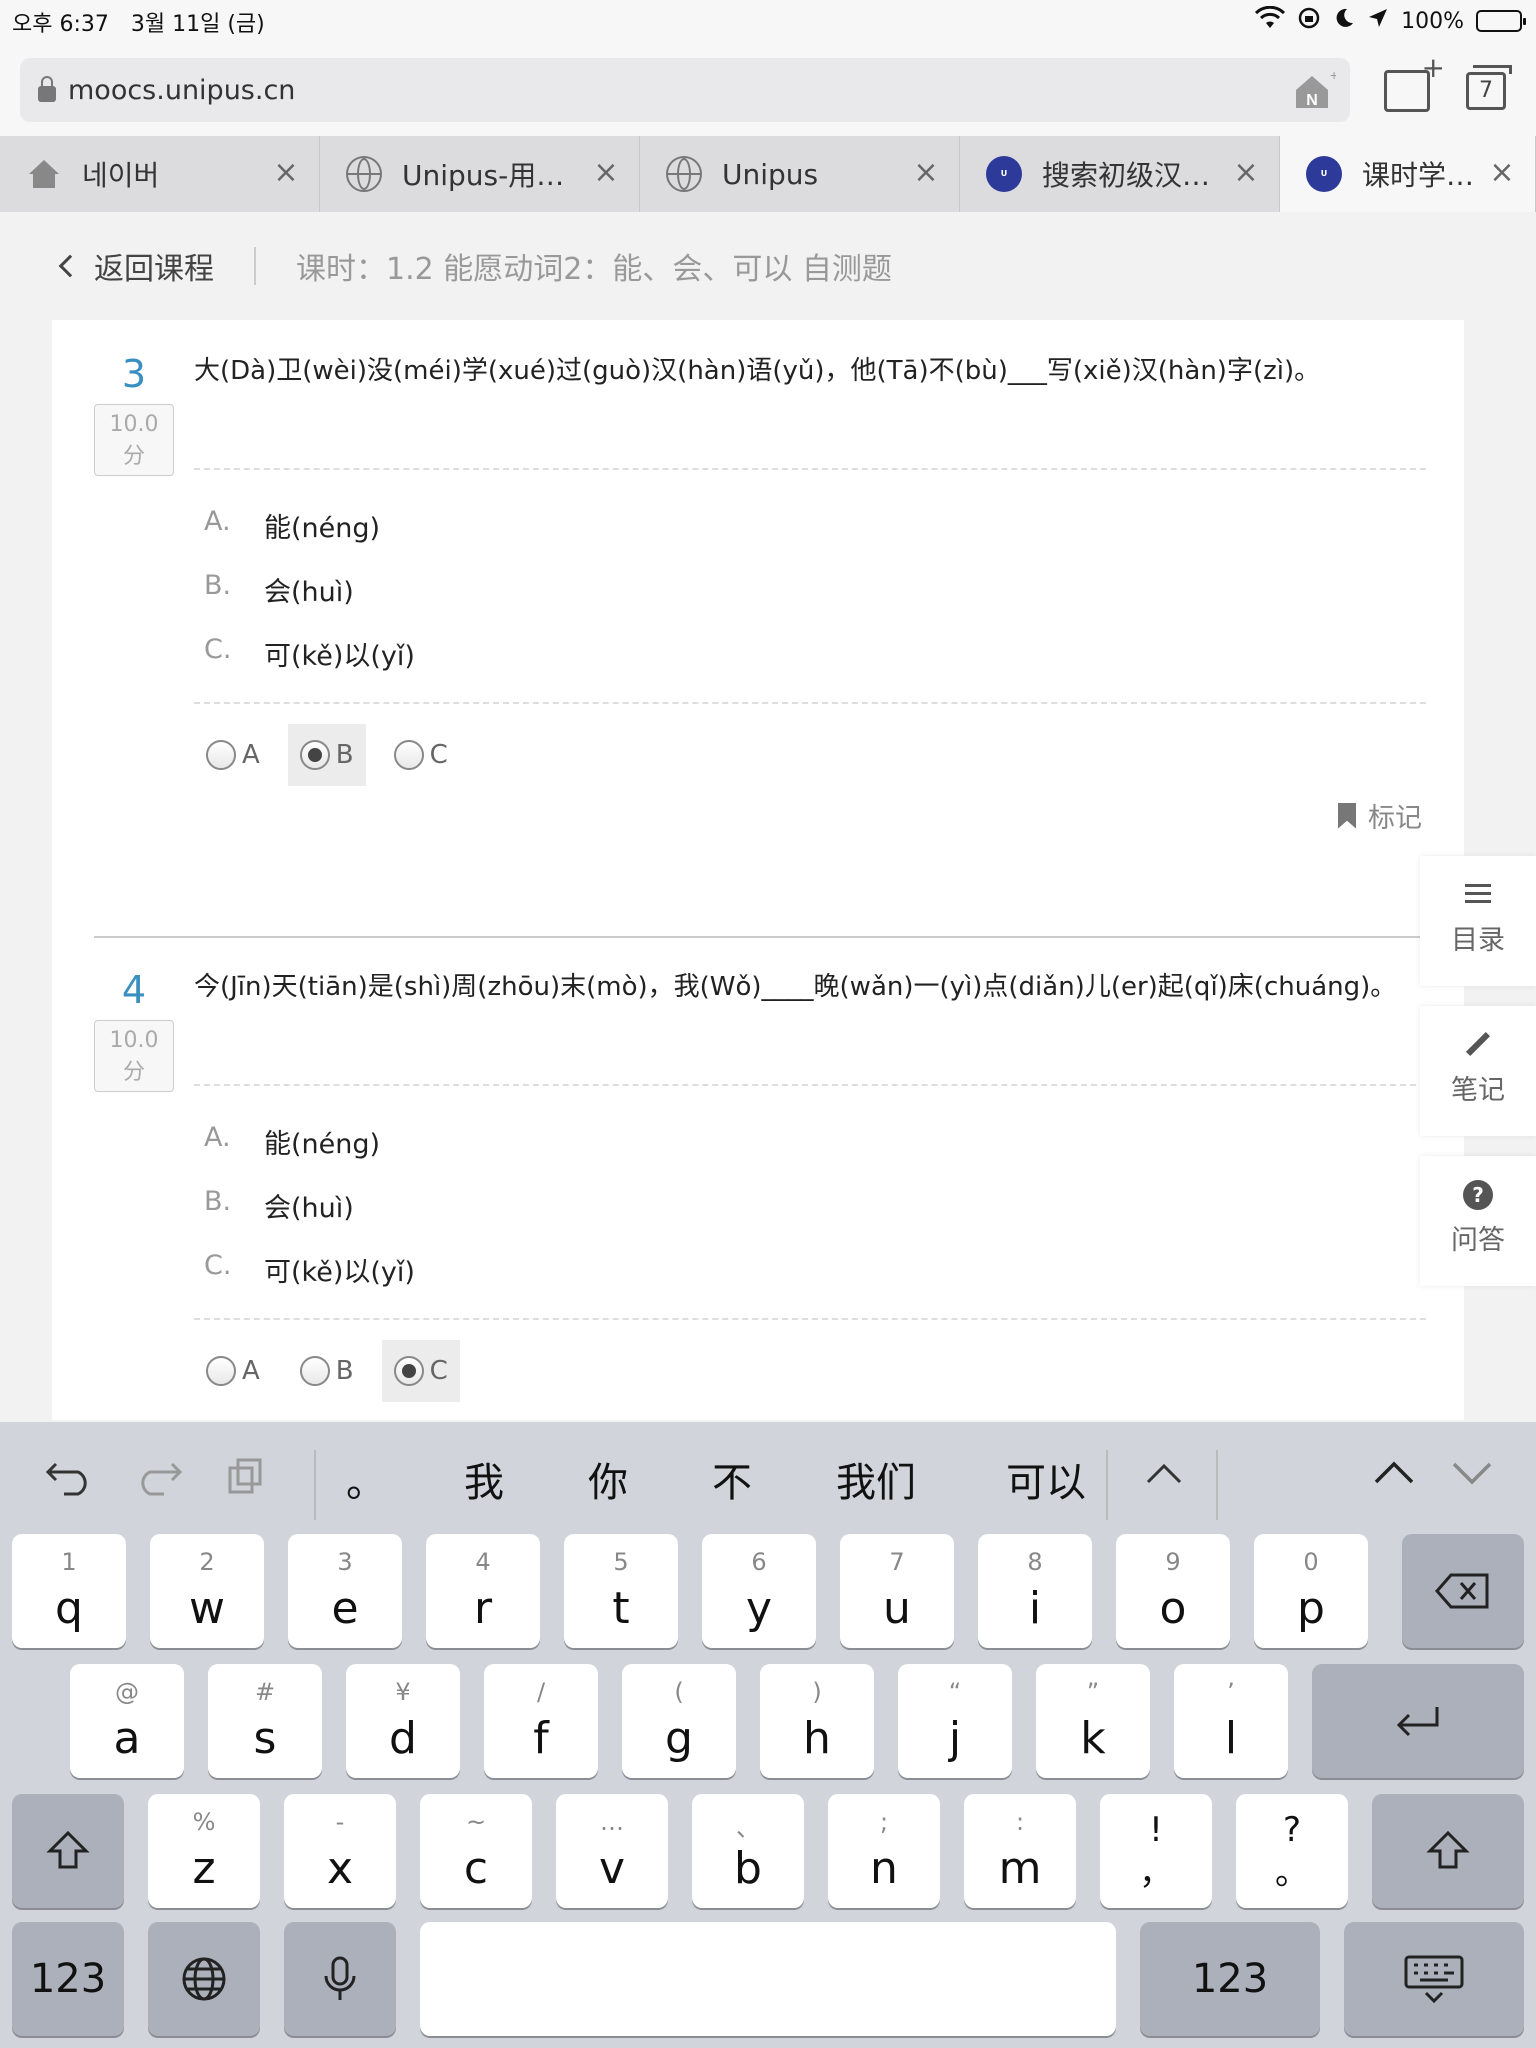 The height and width of the screenshot is (2048, 1536). Describe the element at coordinates (884, 1868) in the screenshot. I see `key-main: n` at that location.